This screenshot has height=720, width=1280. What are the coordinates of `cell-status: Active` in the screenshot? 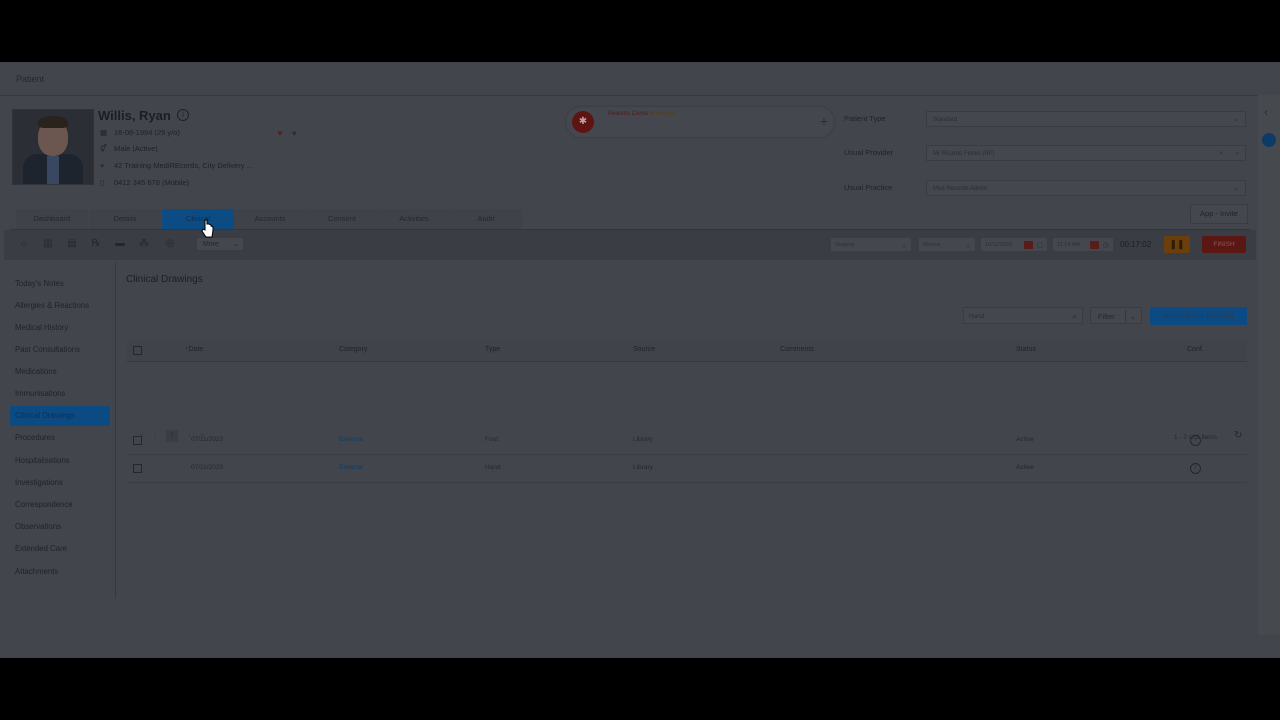 It's located at (1025, 467).